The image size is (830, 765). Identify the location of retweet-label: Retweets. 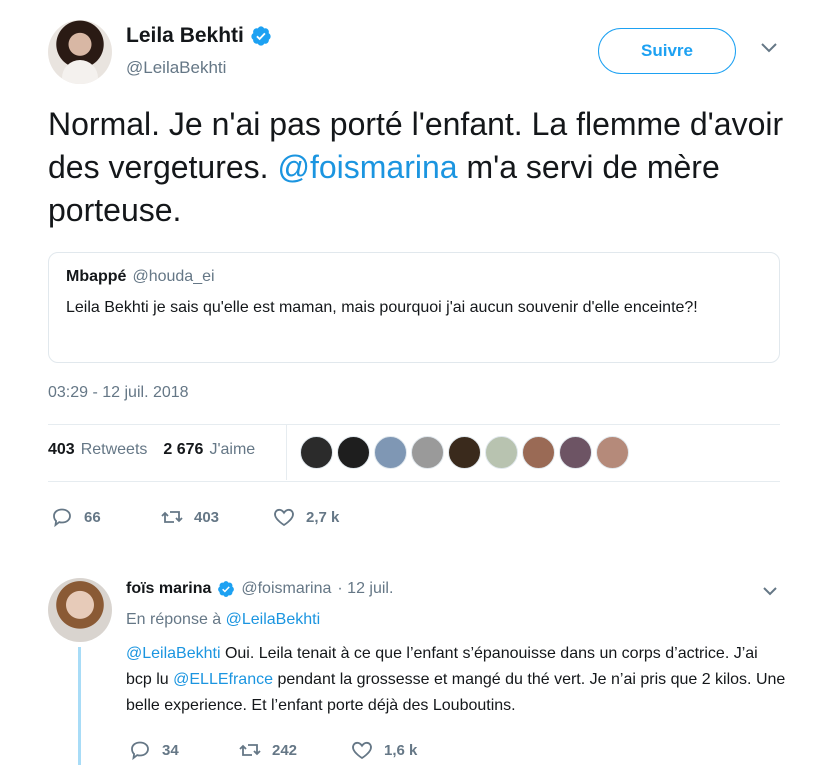
(114, 450).